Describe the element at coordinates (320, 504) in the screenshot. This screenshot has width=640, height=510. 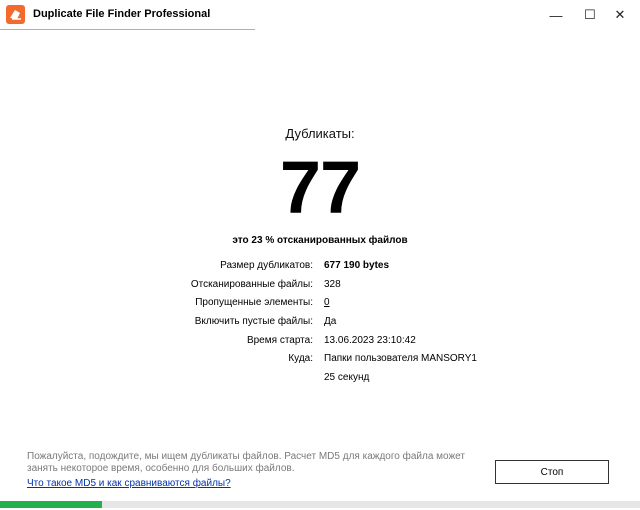
I see `progress-bar` at that location.